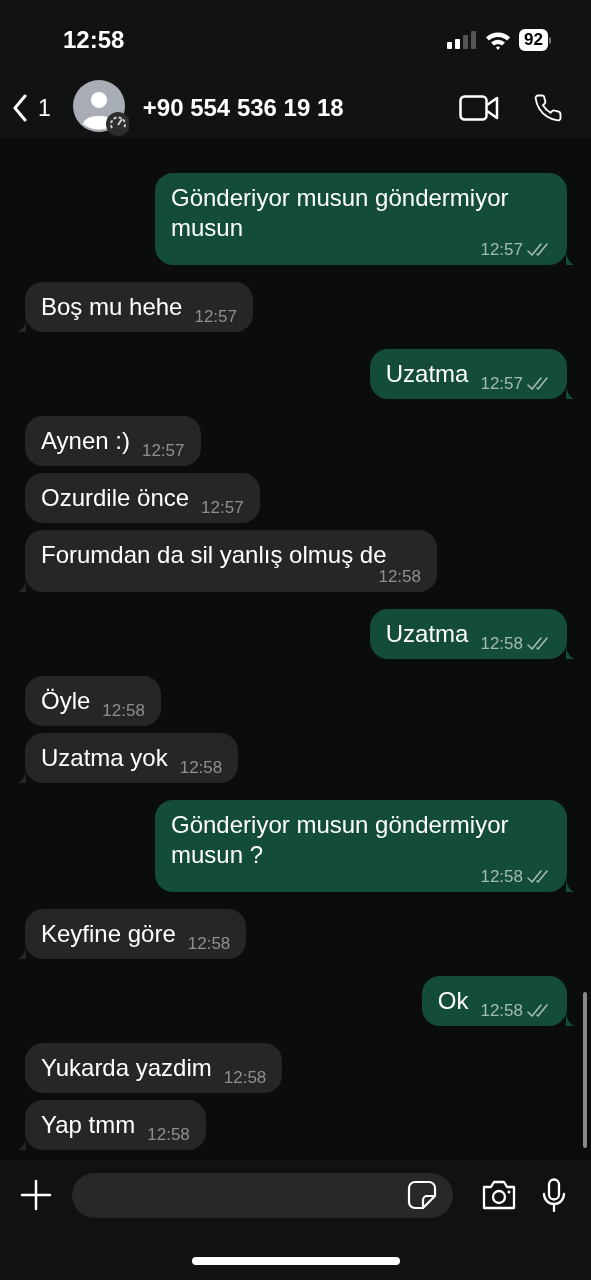 The width and height of the screenshot is (591, 1280). I want to click on message-text: Yap tmm, so click(88, 1125).